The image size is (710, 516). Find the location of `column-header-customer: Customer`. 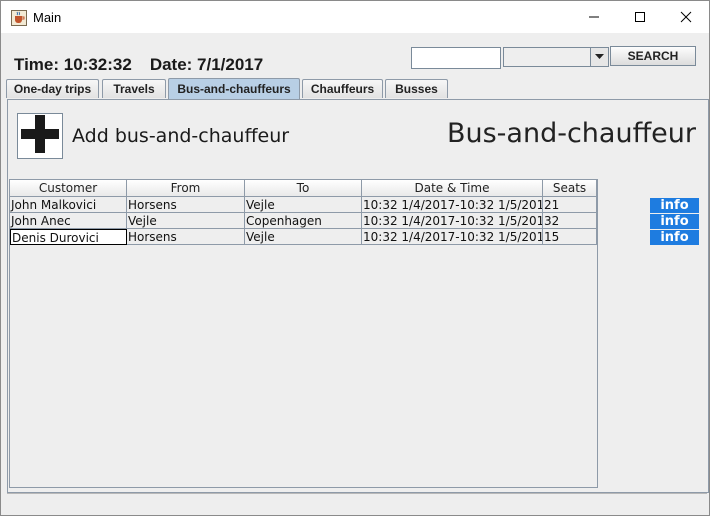

column-header-customer: Customer is located at coordinates (68, 188).